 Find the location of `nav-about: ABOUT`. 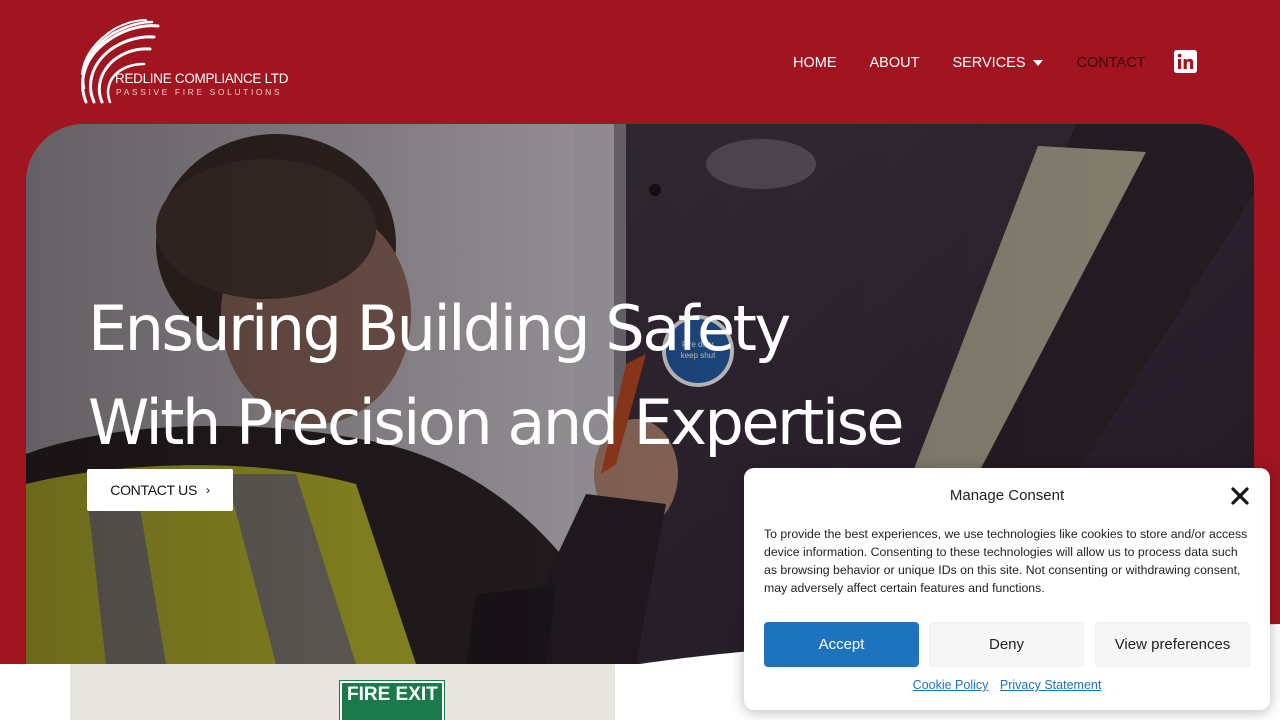

nav-about: ABOUT is located at coordinates (895, 63).